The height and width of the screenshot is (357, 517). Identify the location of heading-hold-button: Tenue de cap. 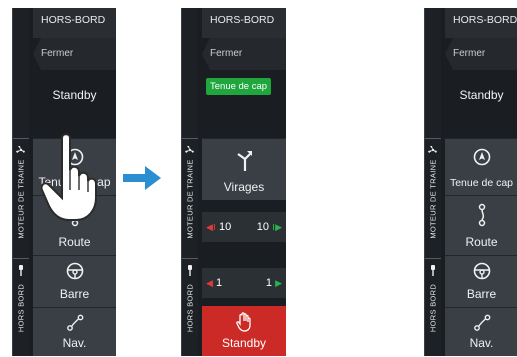
(481, 166).